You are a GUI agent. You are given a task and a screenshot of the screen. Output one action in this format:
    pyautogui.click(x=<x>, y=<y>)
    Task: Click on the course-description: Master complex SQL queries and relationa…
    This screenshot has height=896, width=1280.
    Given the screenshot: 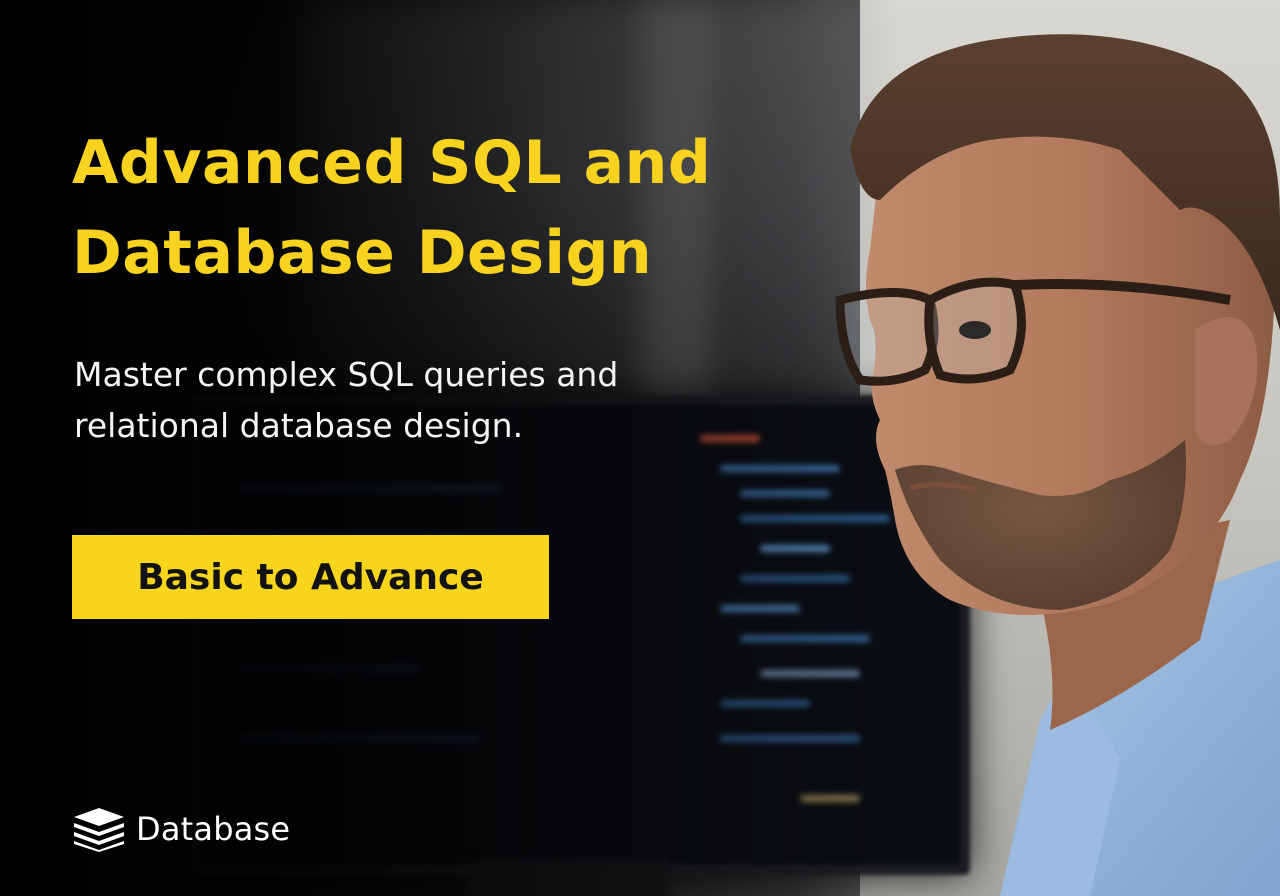 What is the action you would take?
    pyautogui.click(x=424, y=400)
    